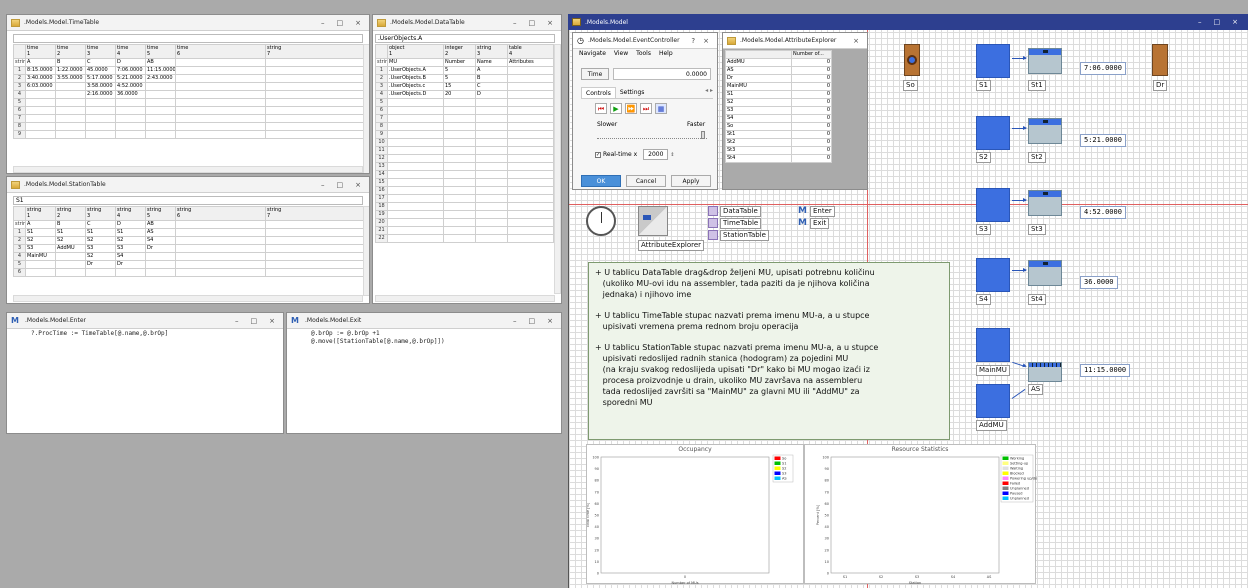 The height and width of the screenshot is (588, 1248). I want to click on row-number: 22, so click(381, 238).